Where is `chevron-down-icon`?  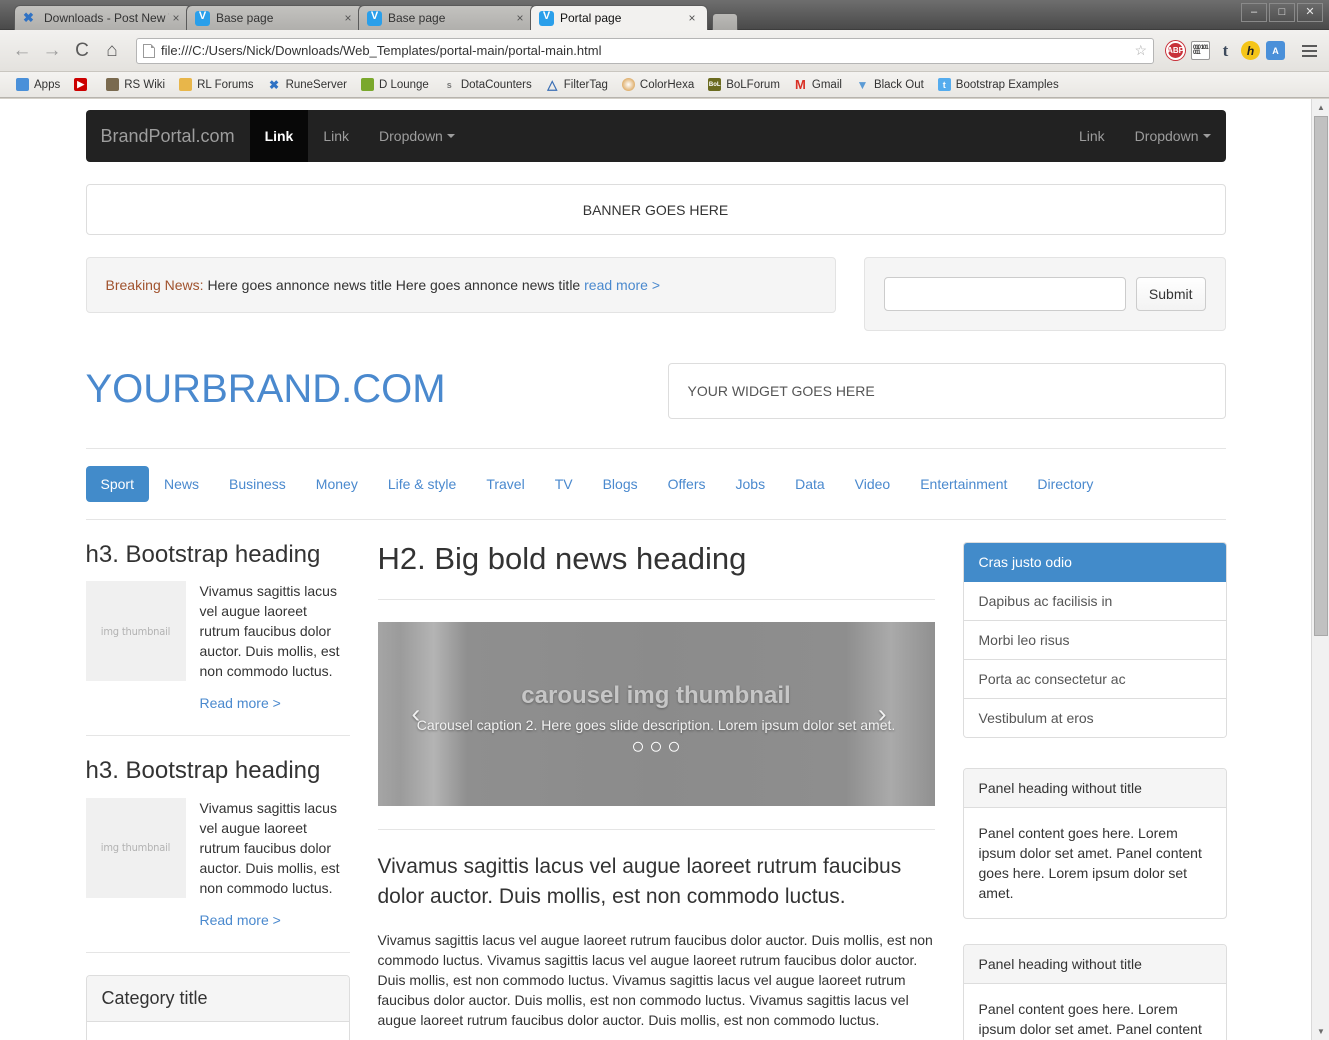 chevron-down-icon is located at coordinates (1206, 136).